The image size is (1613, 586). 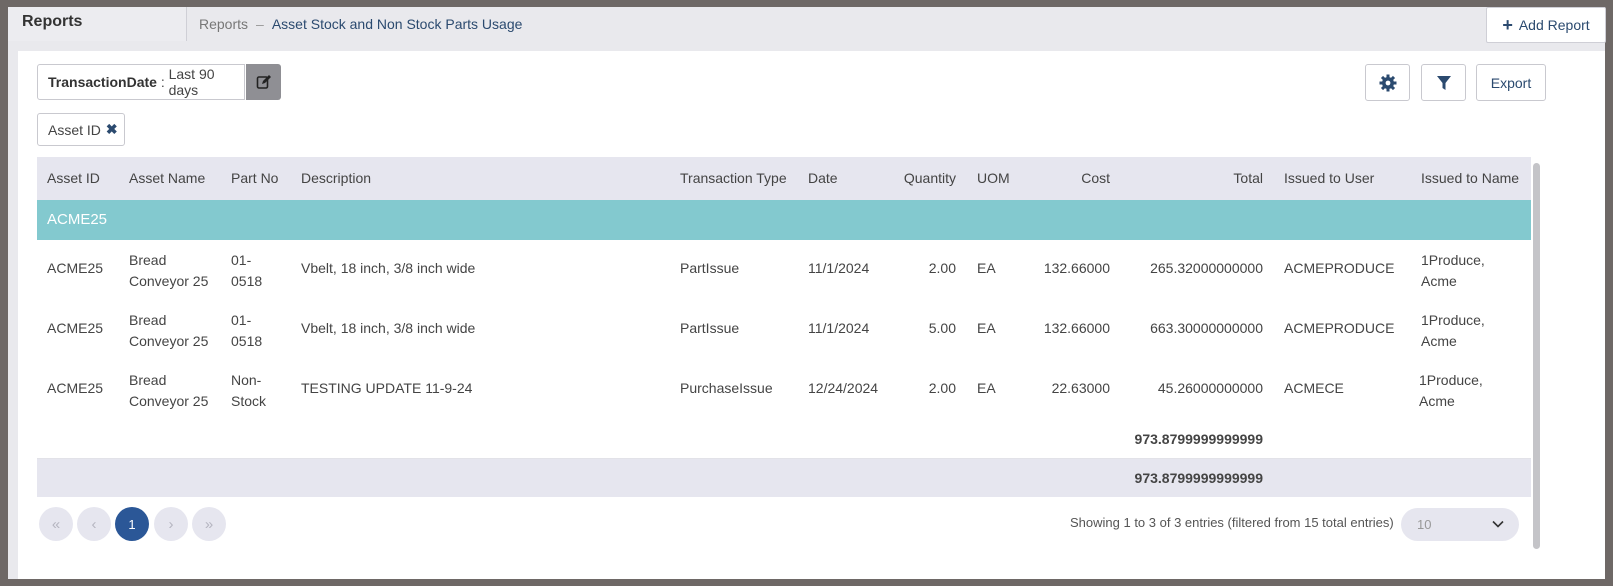 What do you see at coordinates (1206, 328) in the screenshot?
I see `cell-total: 663.30000000000` at bounding box center [1206, 328].